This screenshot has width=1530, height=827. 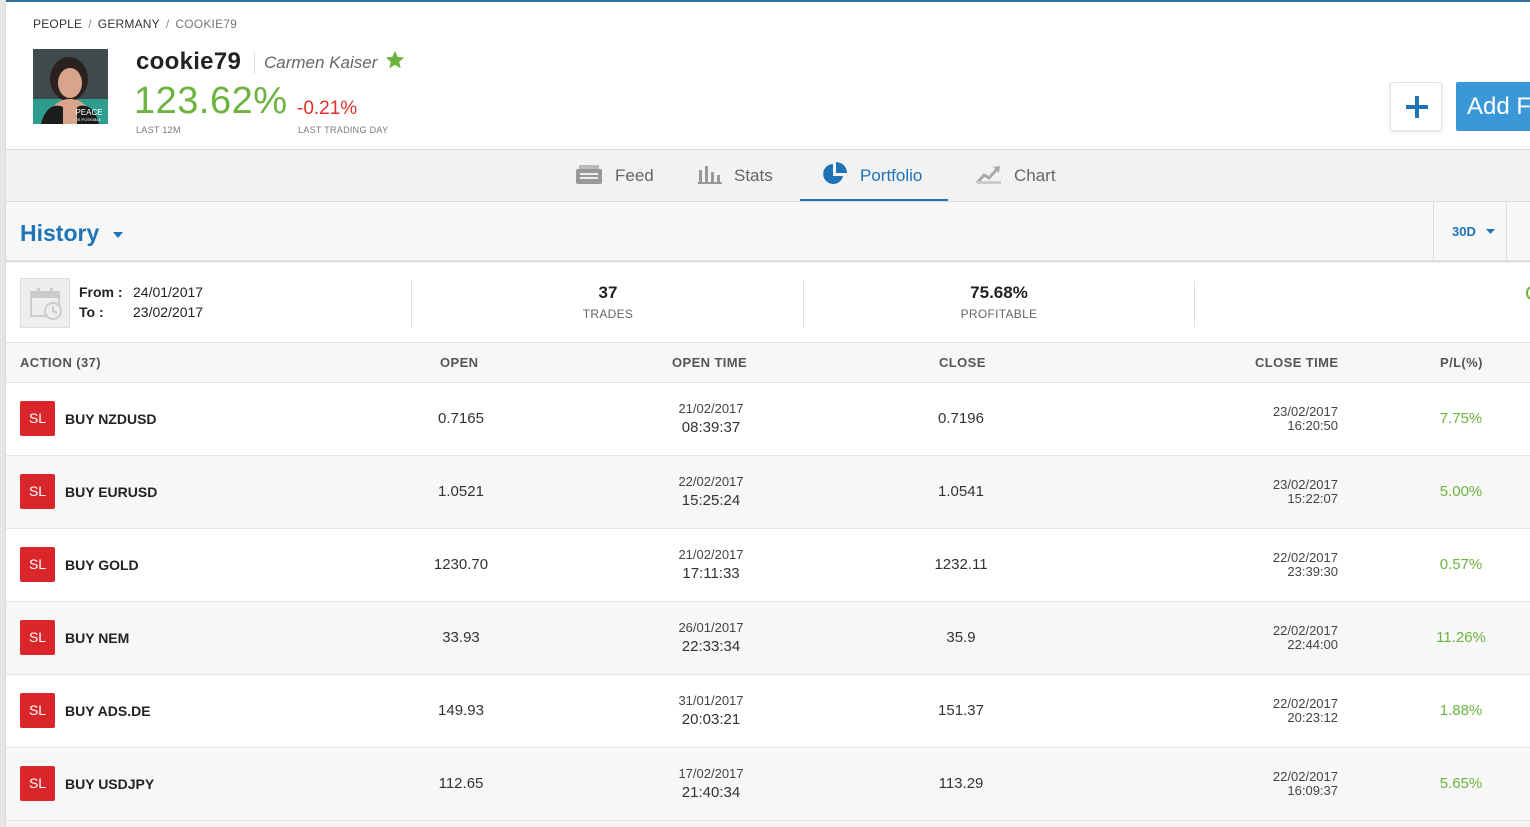 I want to click on breadcrumb-current: COOKIE79, so click(x=206, y=24).